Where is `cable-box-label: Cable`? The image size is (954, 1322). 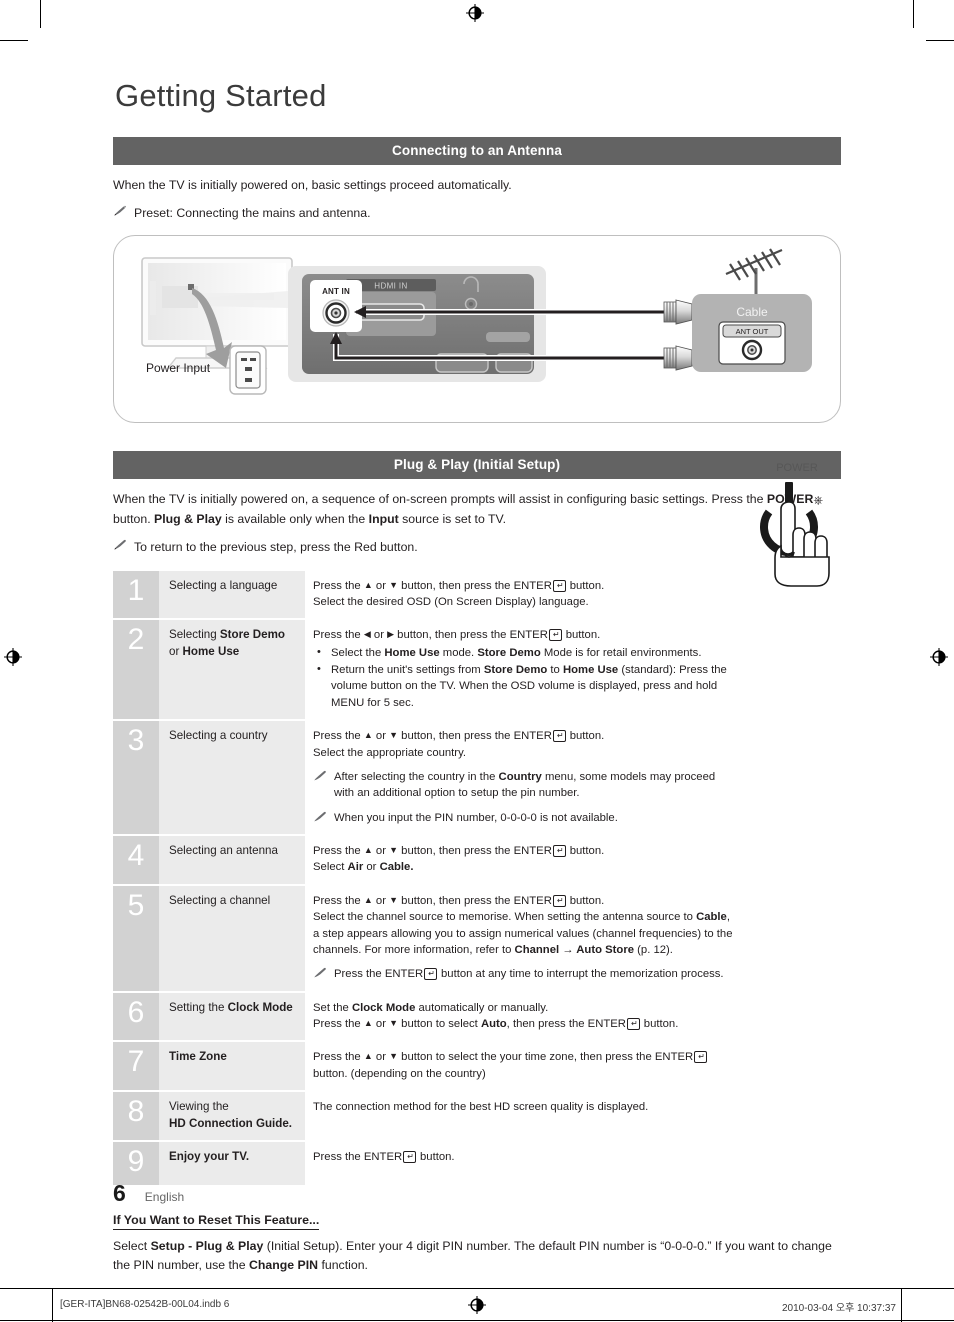 cable-box-label: Cable is located at coordinates (752, 312).